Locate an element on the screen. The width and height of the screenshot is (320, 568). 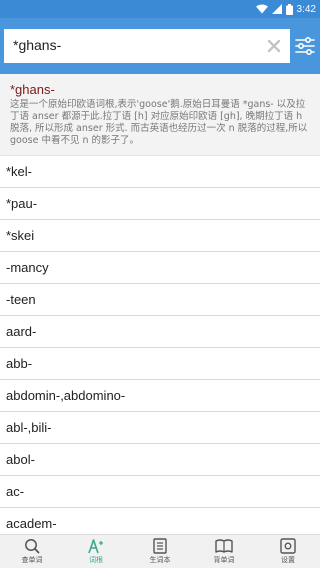
nav-label: 查单词 is located at coordinates (32, 560).